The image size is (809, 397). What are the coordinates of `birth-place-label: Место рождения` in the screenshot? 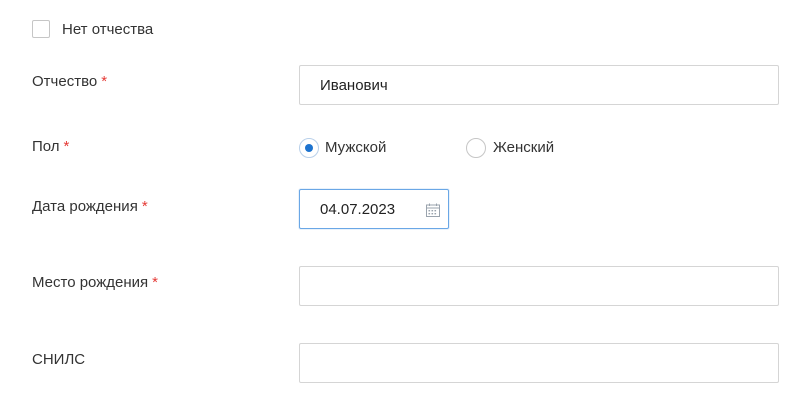 It's located at (90, 282).